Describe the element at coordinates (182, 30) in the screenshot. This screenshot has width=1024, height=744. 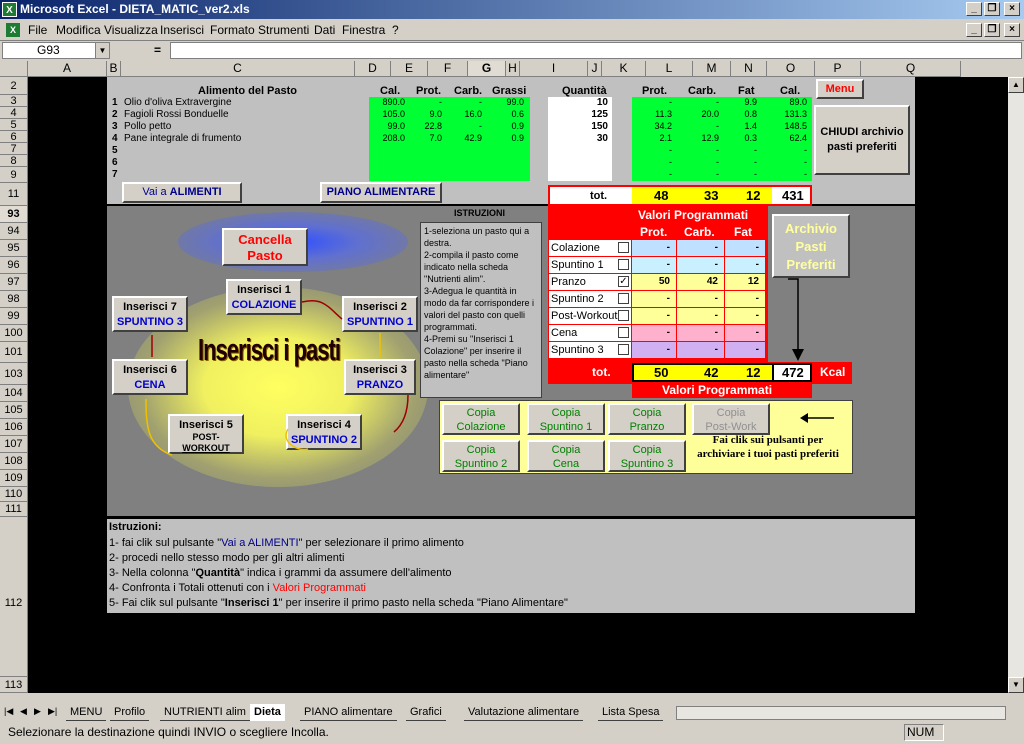
I see `menu-inserisci: Inserisci` at that location.